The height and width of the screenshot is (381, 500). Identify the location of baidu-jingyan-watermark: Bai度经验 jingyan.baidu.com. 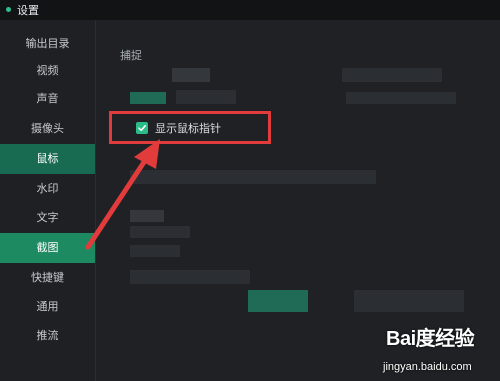
(438, 351).